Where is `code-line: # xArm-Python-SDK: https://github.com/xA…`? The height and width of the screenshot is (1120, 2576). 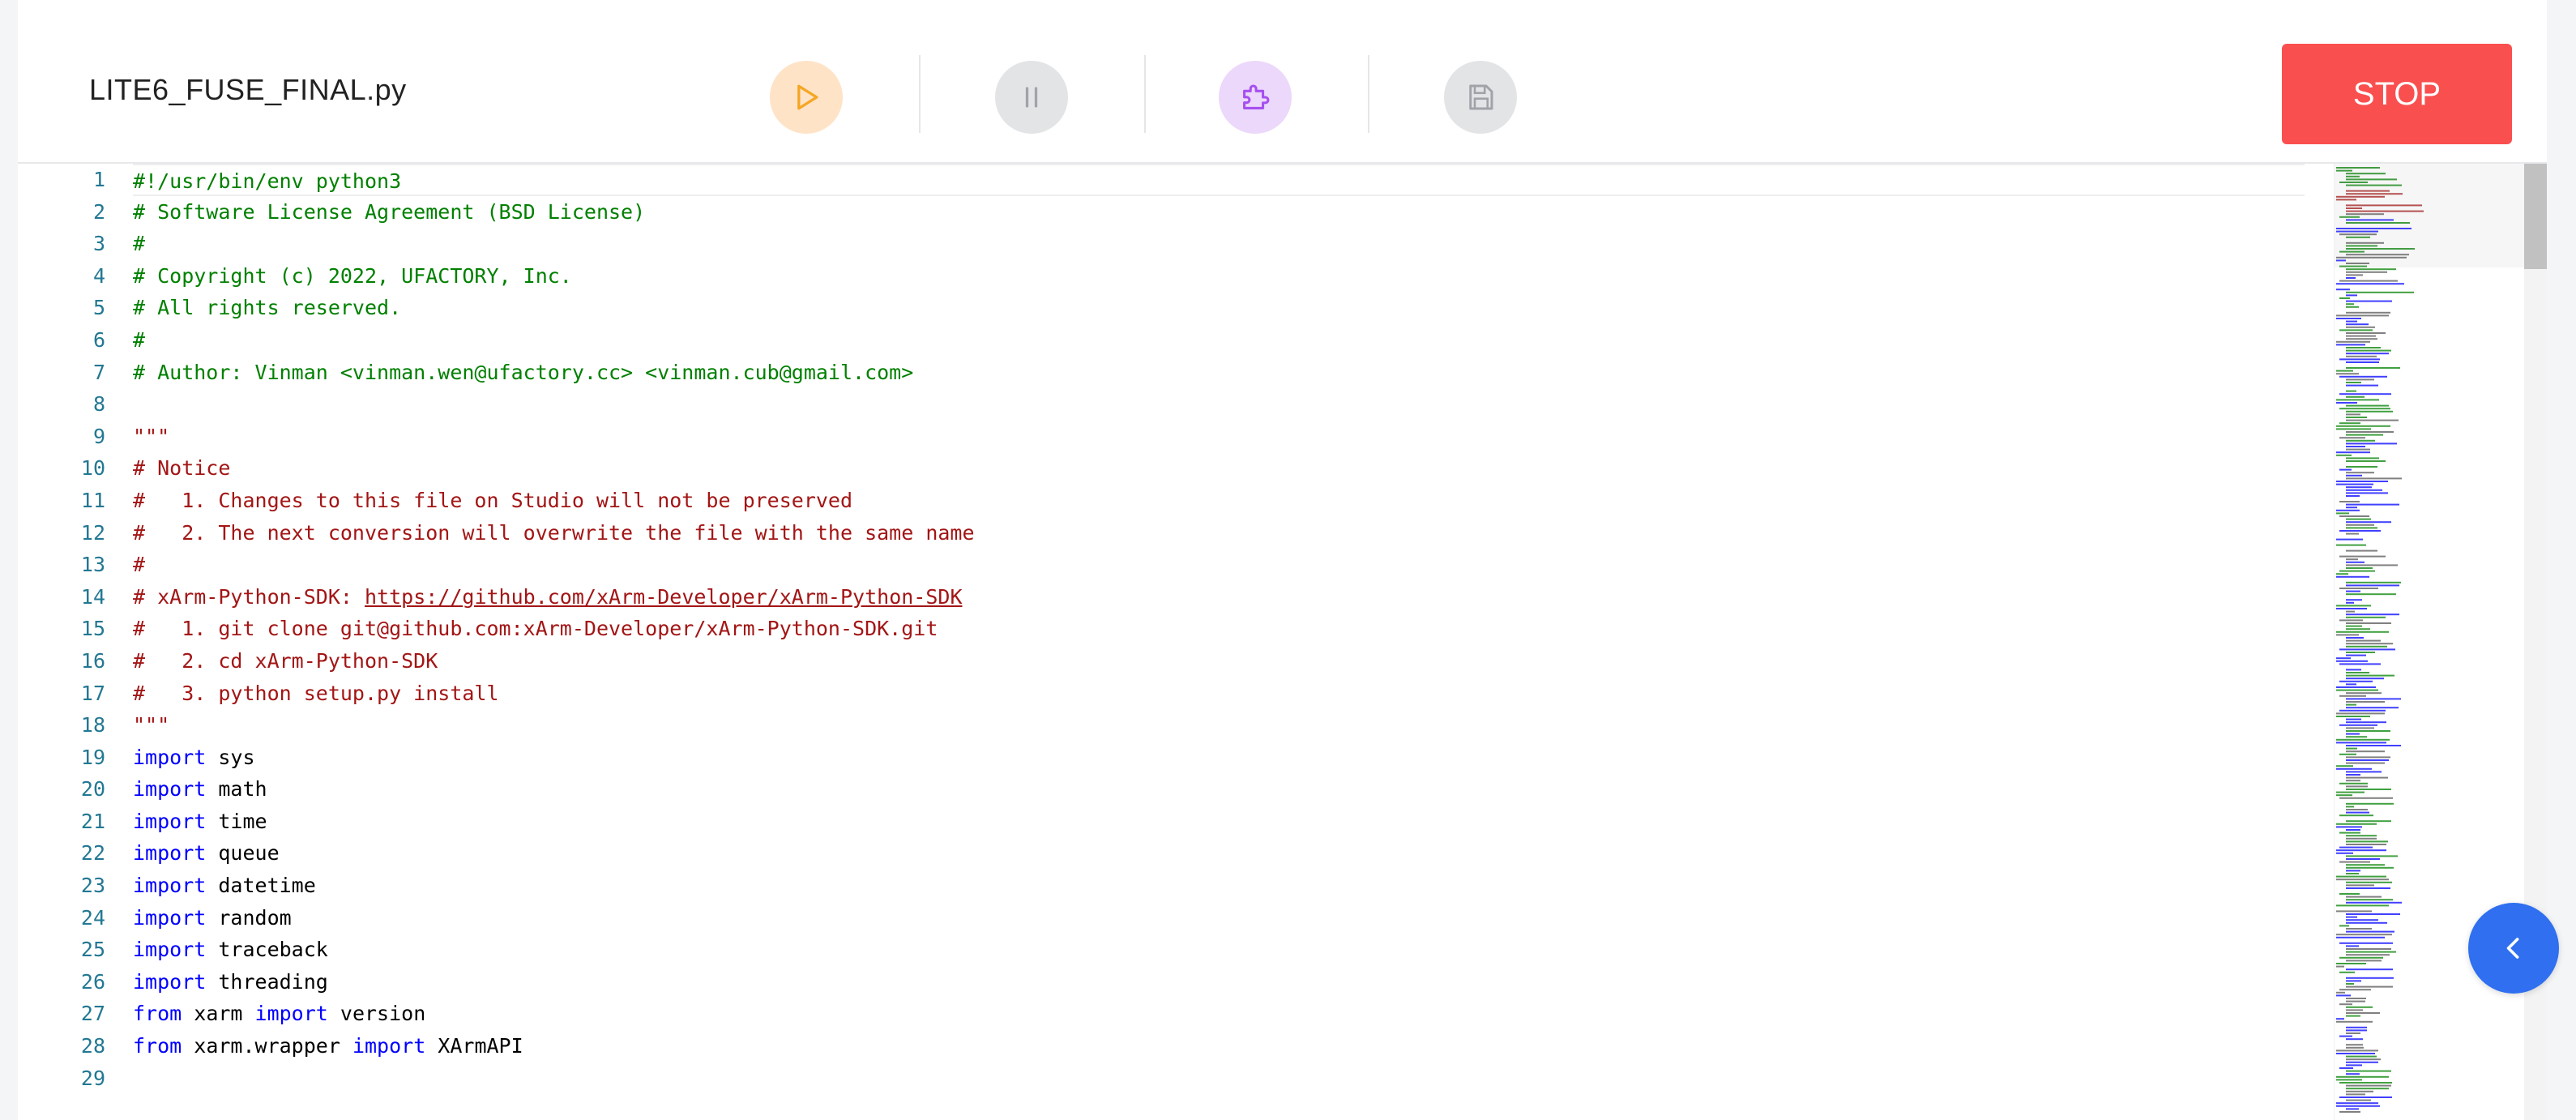
code-line: # xArm-Python-SDK: https://github.com/xA… is located at coordinates (1219, 597).